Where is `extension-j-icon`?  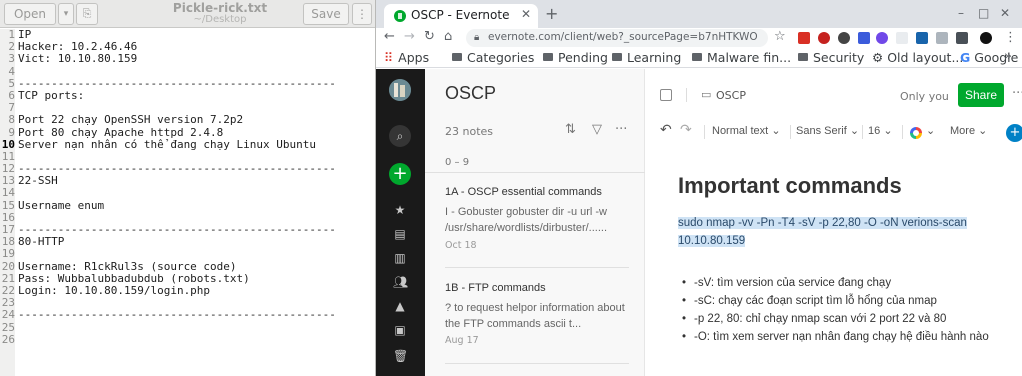 extension-j-icon is located at coordinates (922, 38).